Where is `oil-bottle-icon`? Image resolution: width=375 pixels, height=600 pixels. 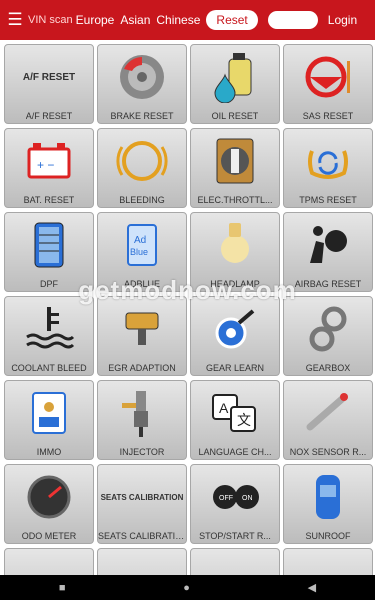 oil-bottle-icon is located at coordinates (235, 77).